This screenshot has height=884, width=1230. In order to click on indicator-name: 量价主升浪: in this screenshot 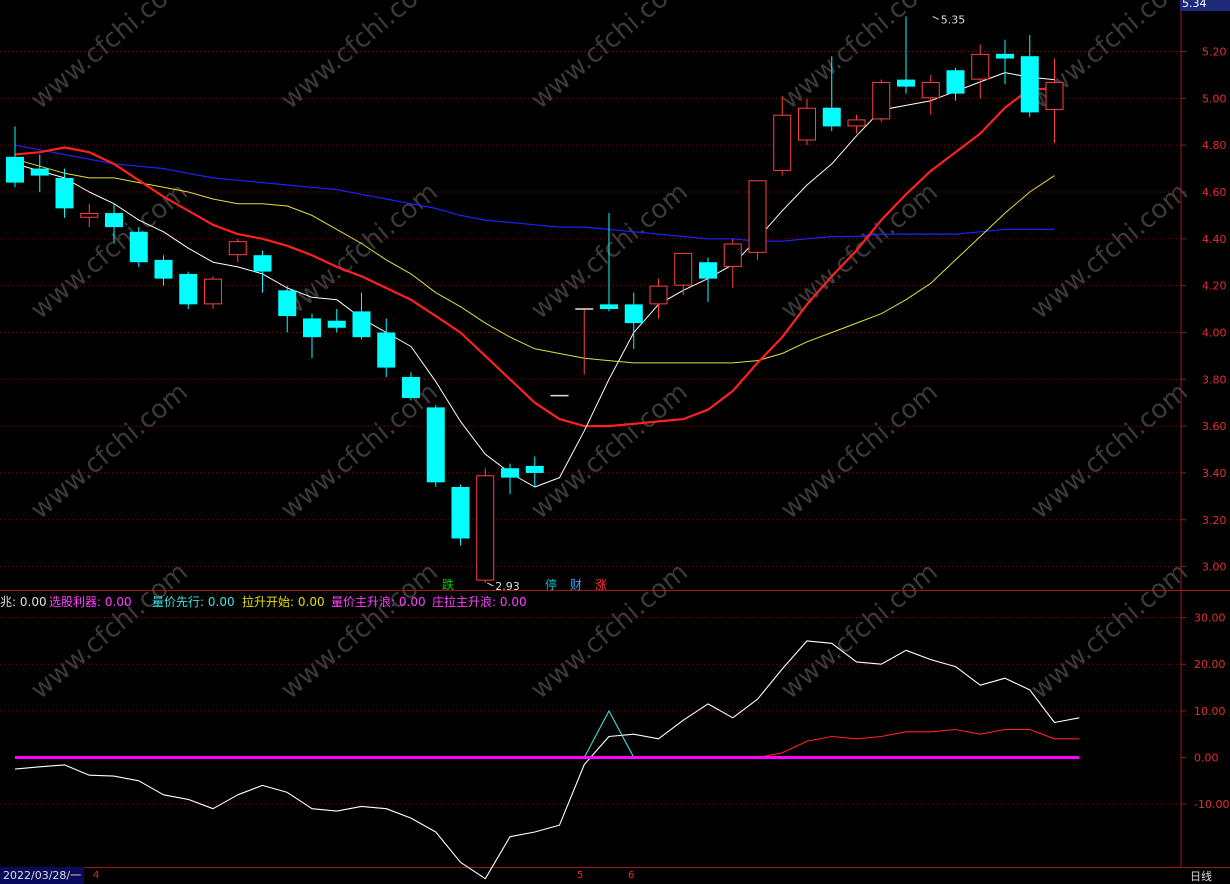, I will do `click(363, 602)`.